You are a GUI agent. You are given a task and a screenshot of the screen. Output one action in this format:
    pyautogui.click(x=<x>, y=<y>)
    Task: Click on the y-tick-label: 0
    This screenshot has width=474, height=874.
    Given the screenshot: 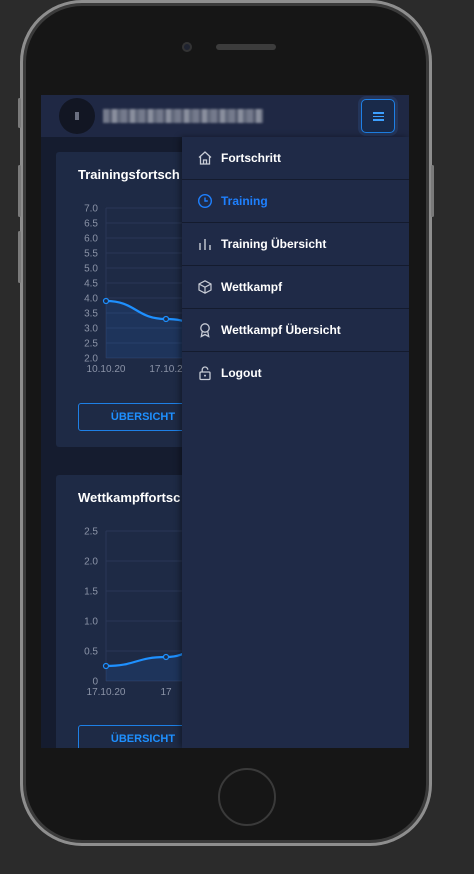 What is the action you would take?
    pyautogui.click(x=95, y=682)
    